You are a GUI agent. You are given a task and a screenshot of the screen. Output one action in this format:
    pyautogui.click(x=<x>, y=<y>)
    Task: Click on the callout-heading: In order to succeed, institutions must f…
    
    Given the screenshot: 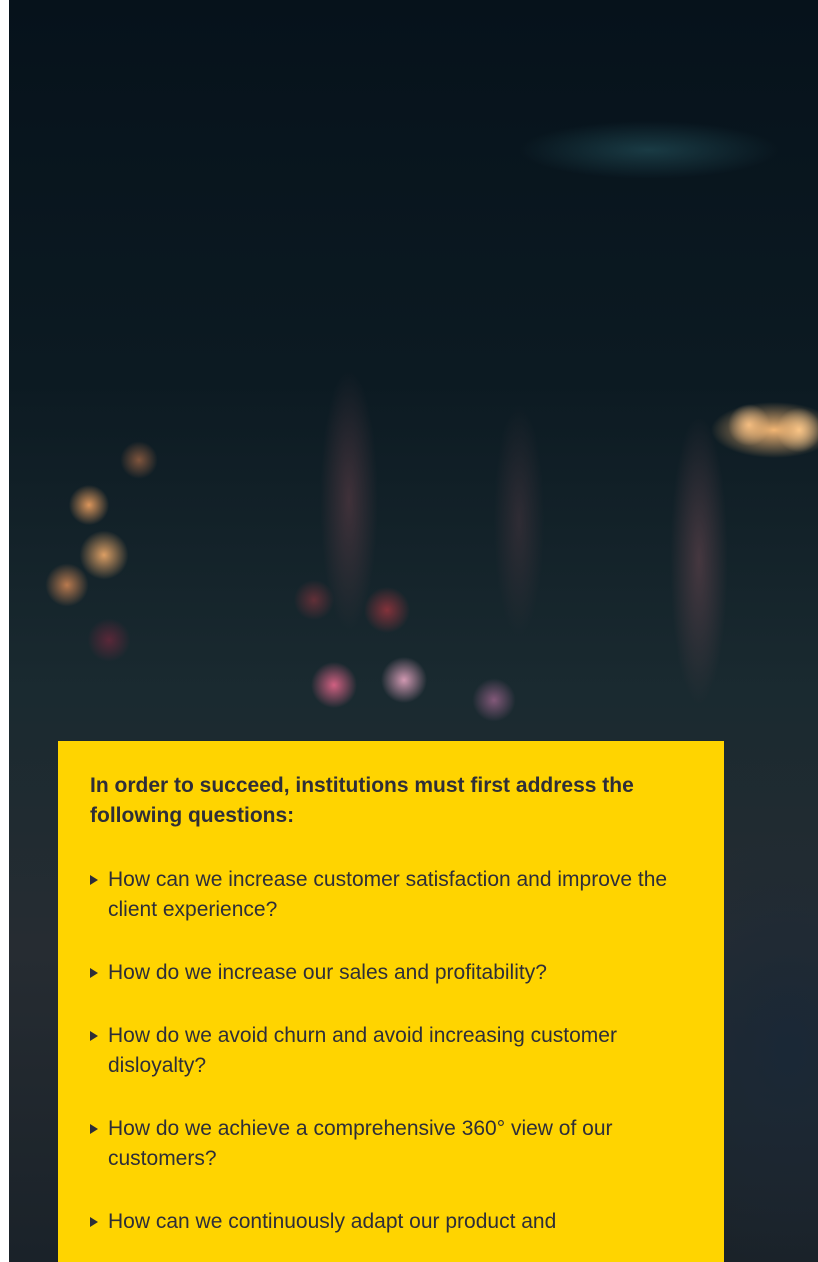 What is the action you would take?
    pyautogui.click(x=362, y=800)
    